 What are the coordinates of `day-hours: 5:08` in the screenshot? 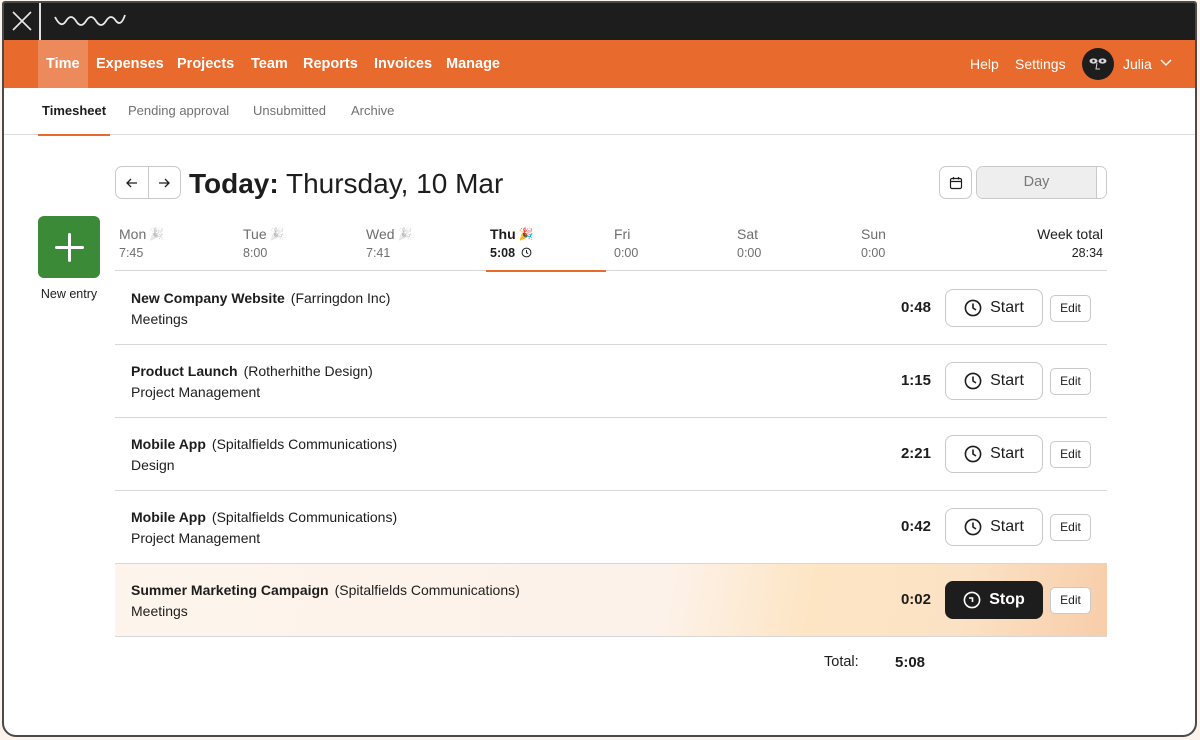 It's located at (503, 253).